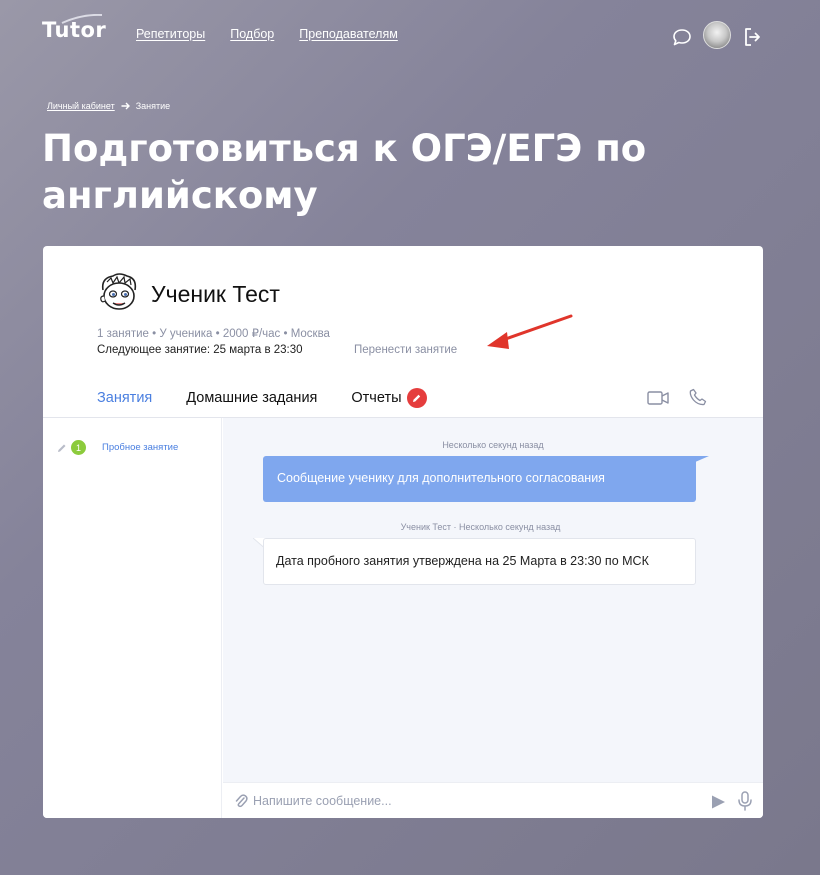 This screenshot has height=875, width=820. Describe the element at coordinates (140, 447) in the screenshot. I see `lesson-label: Пробное занятие` at that location.